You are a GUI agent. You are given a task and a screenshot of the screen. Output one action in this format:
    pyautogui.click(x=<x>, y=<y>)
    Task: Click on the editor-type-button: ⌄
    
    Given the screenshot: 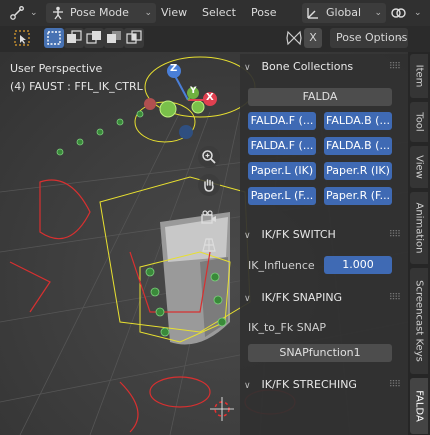 What is the action you would take?
    pyautogui.click(x=22, y=13)
    